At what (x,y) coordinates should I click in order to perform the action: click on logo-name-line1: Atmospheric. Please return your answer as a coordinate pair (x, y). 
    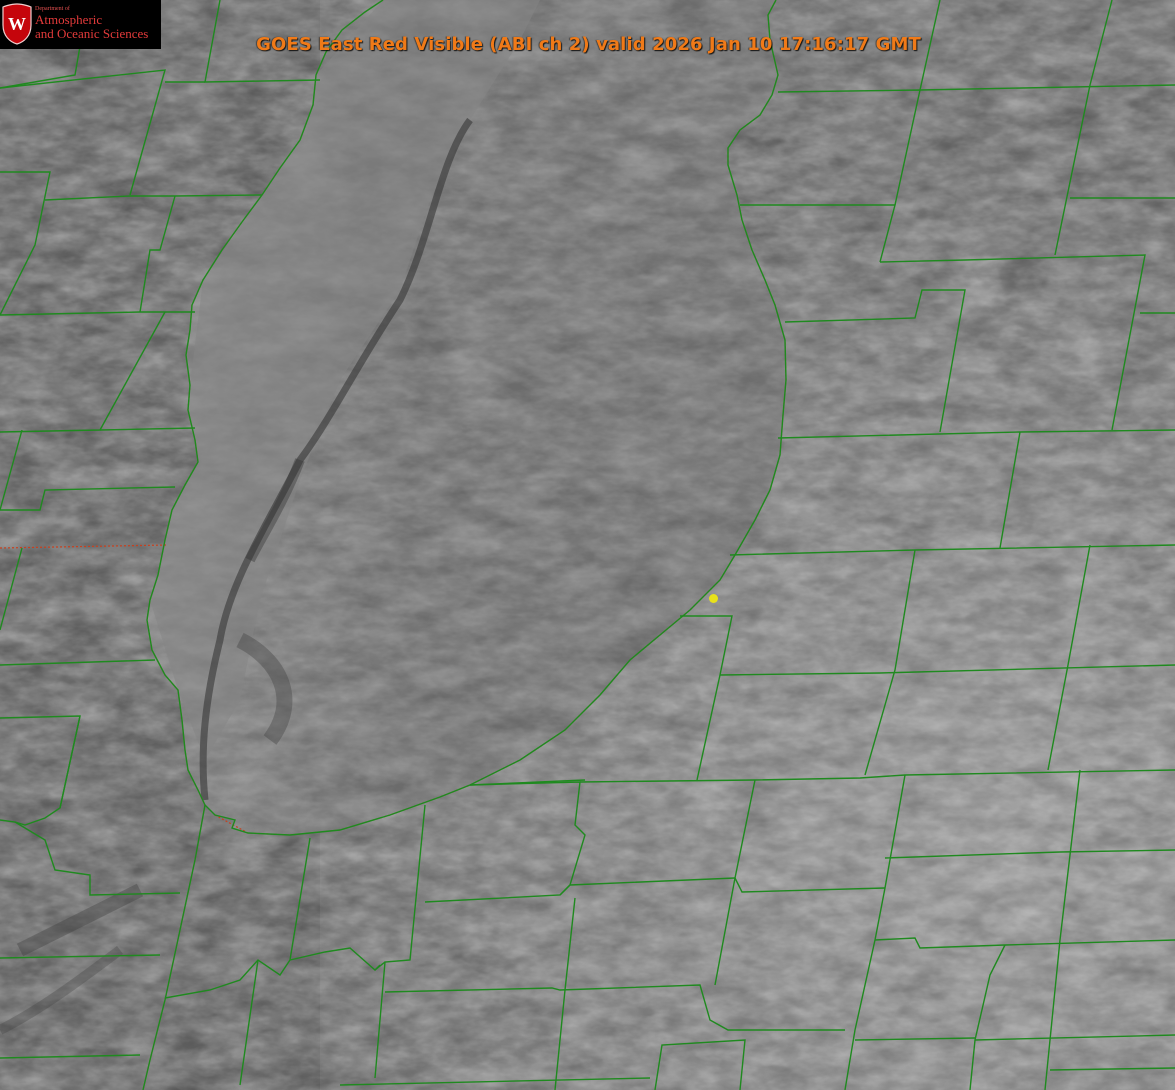
    Looking at the image, I should click on (69, 19).